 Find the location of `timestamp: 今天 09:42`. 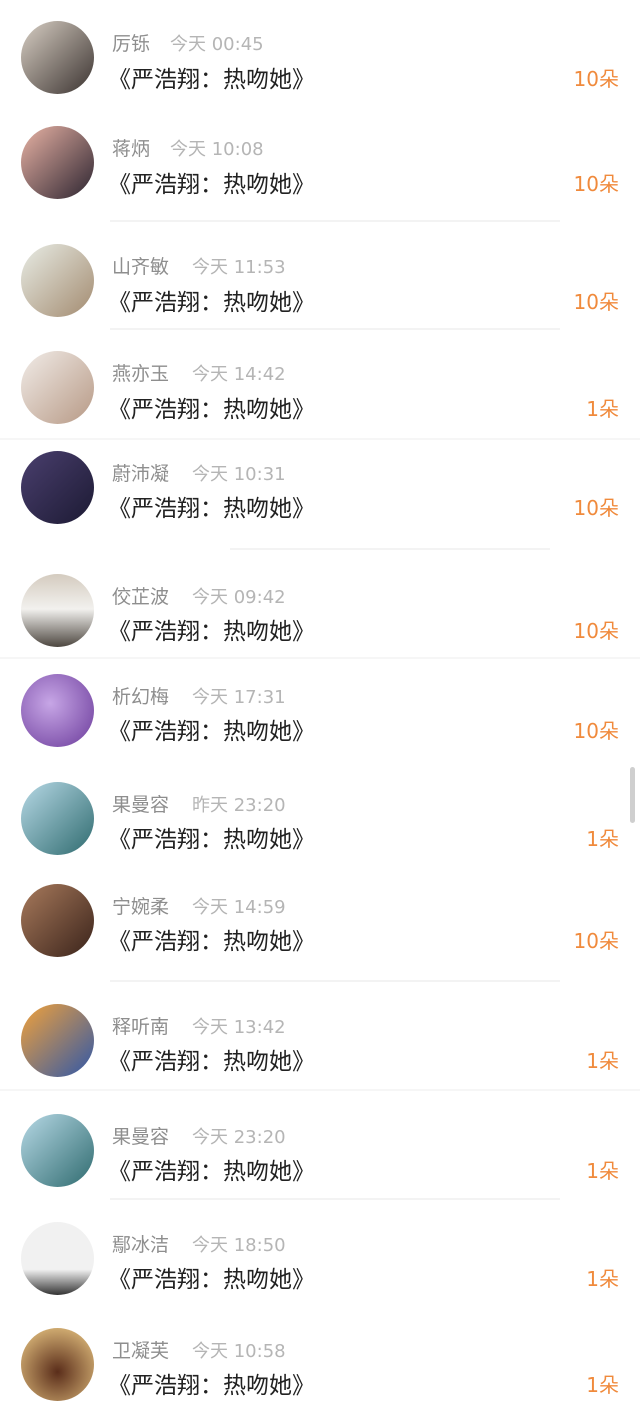

timestamp: 今天 09:42 is located at coordinates (239, 597).